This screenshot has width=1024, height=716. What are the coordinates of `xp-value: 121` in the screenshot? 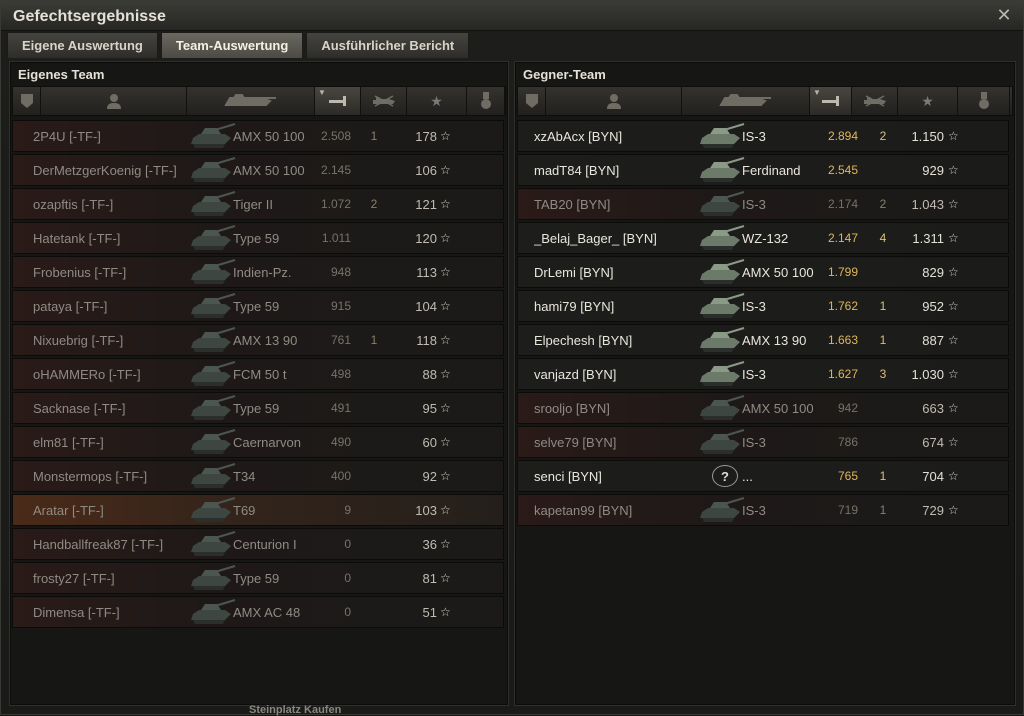 It's located at (426, 204).